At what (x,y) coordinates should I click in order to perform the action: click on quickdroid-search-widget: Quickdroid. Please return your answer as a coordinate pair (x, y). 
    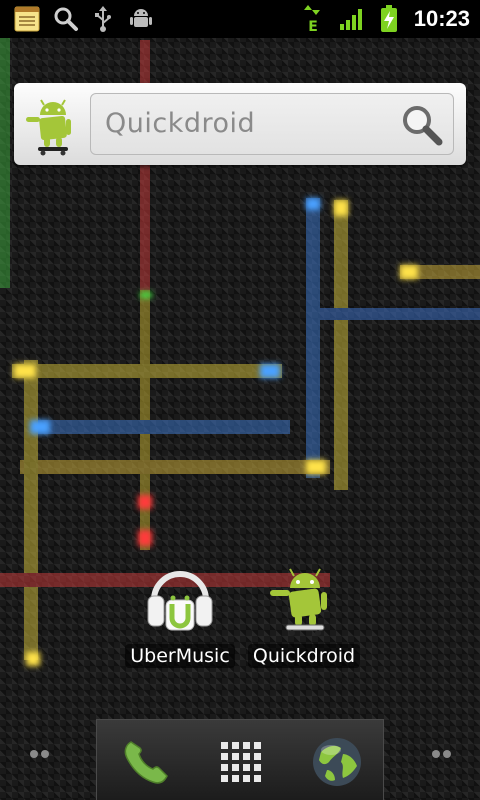
    Looking at the image, I should click on (240, 124).